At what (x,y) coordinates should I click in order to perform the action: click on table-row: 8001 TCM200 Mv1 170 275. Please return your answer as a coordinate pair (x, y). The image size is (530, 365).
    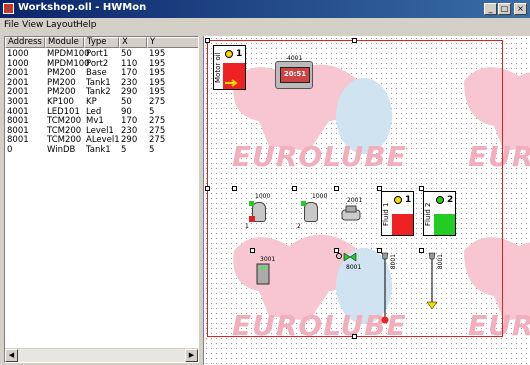
    Looking at the image, I should click on (101, 121).